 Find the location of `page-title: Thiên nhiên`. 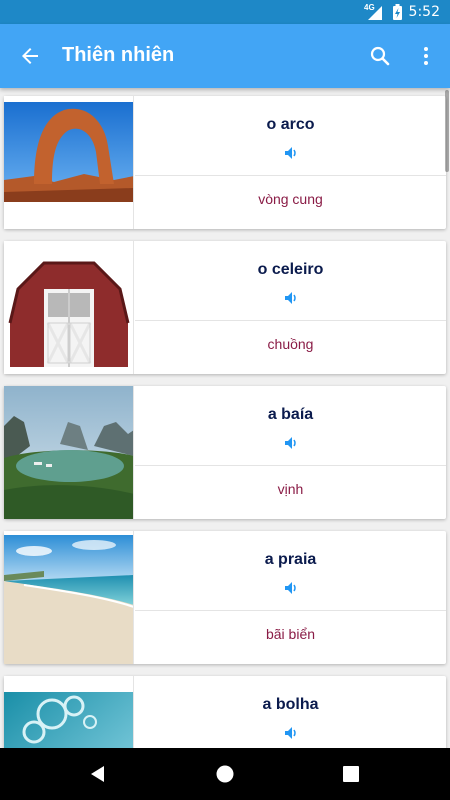

page-title: Thiên nhiên is located at coordinates (118, 55).